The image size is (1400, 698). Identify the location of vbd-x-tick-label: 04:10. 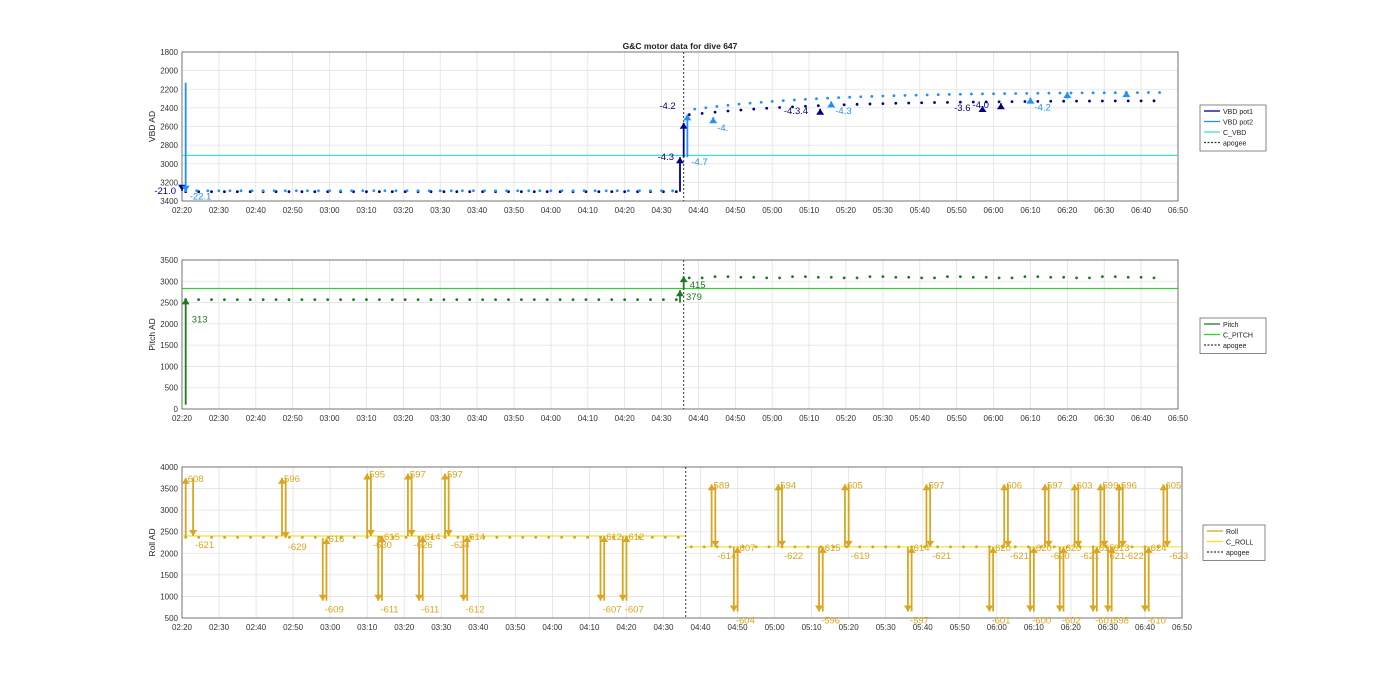
(588, 210).